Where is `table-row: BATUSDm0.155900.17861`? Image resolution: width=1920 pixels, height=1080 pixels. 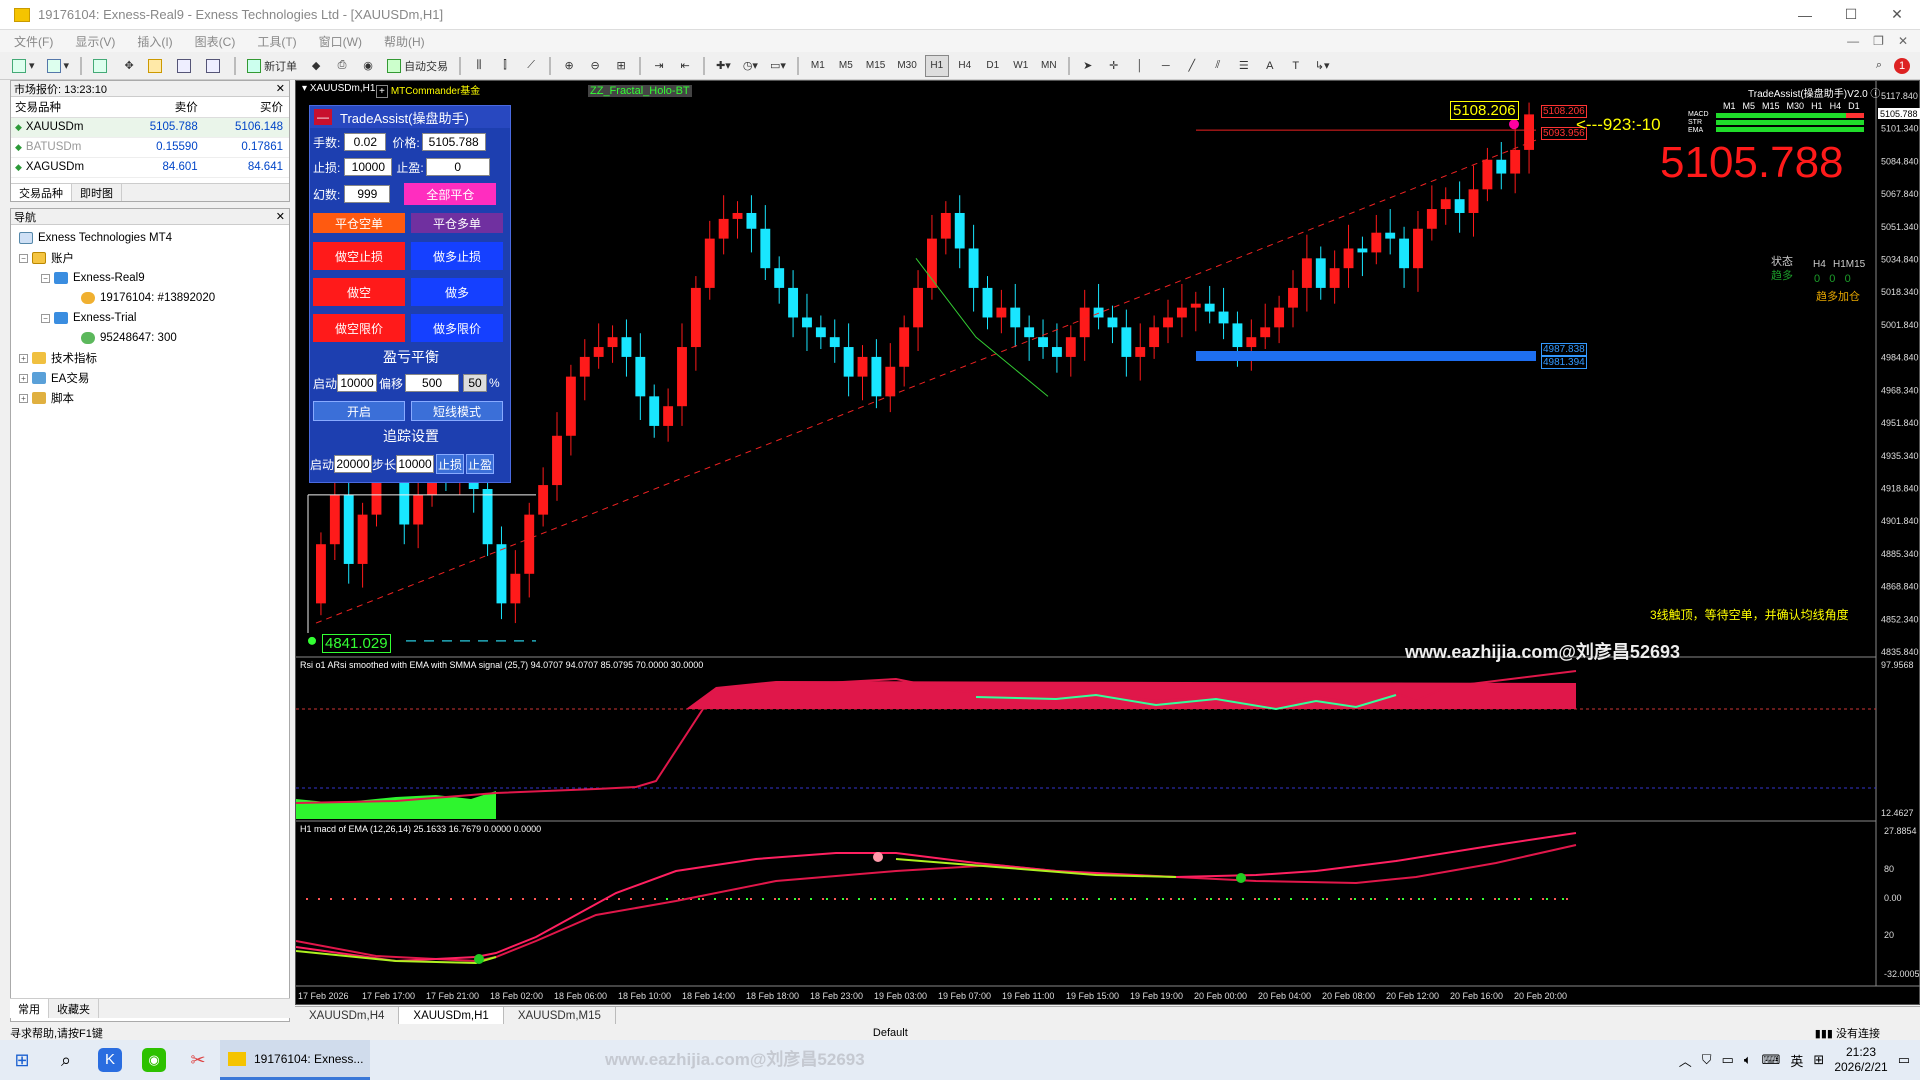
table-row: BATUSDm0.155900.17861 is located at coordinates (150, 147).